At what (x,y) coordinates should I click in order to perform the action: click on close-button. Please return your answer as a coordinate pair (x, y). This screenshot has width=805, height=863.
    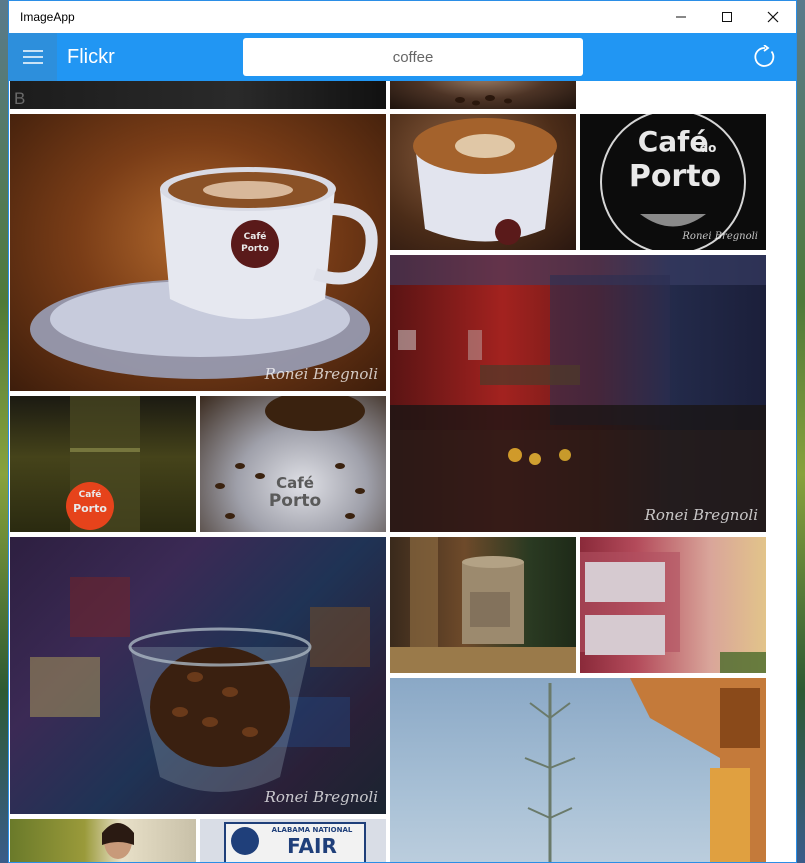
    Looking at the image, I should click on (773, 17).